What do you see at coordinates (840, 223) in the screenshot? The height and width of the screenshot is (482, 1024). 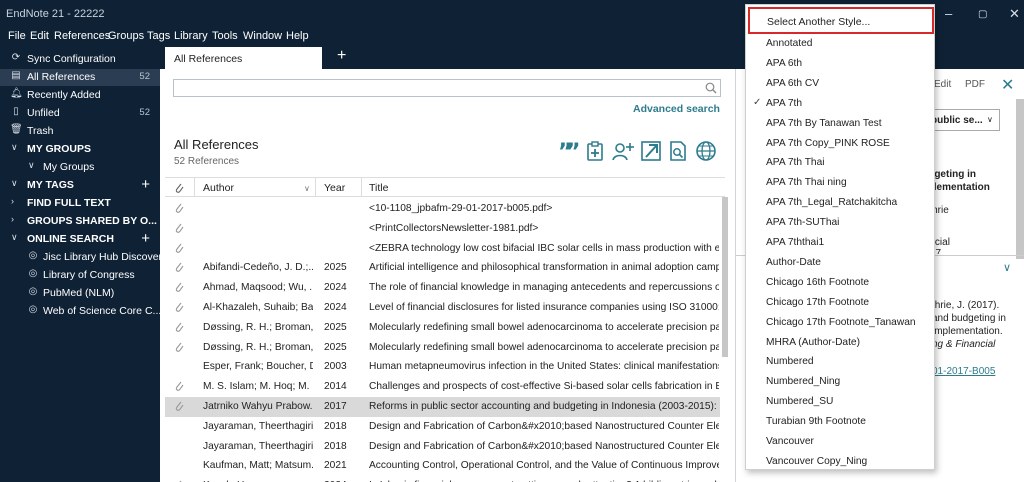 I see `style-menu-item: APA 7th-SUThai` at bounding box center [840, 223].